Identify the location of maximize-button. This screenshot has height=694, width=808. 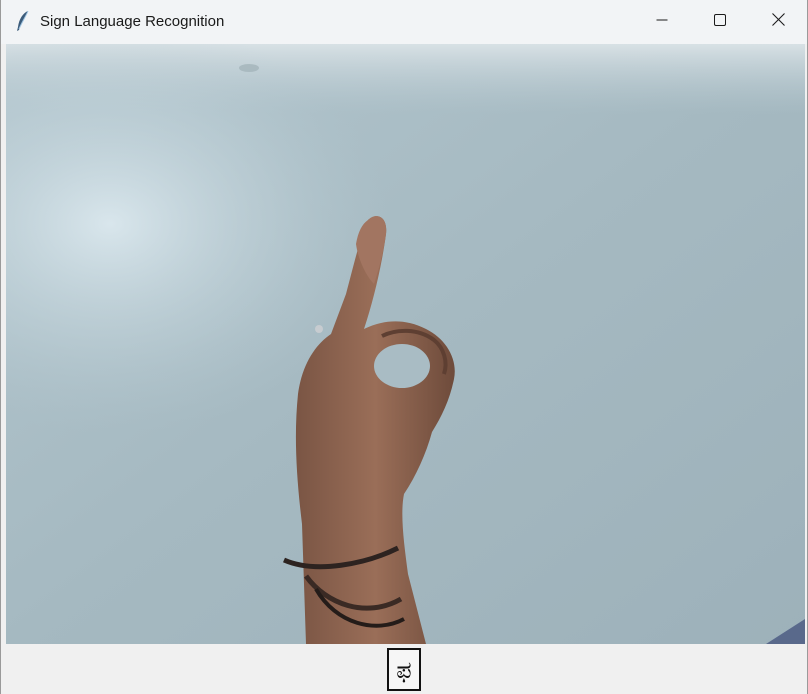
(720, 22).